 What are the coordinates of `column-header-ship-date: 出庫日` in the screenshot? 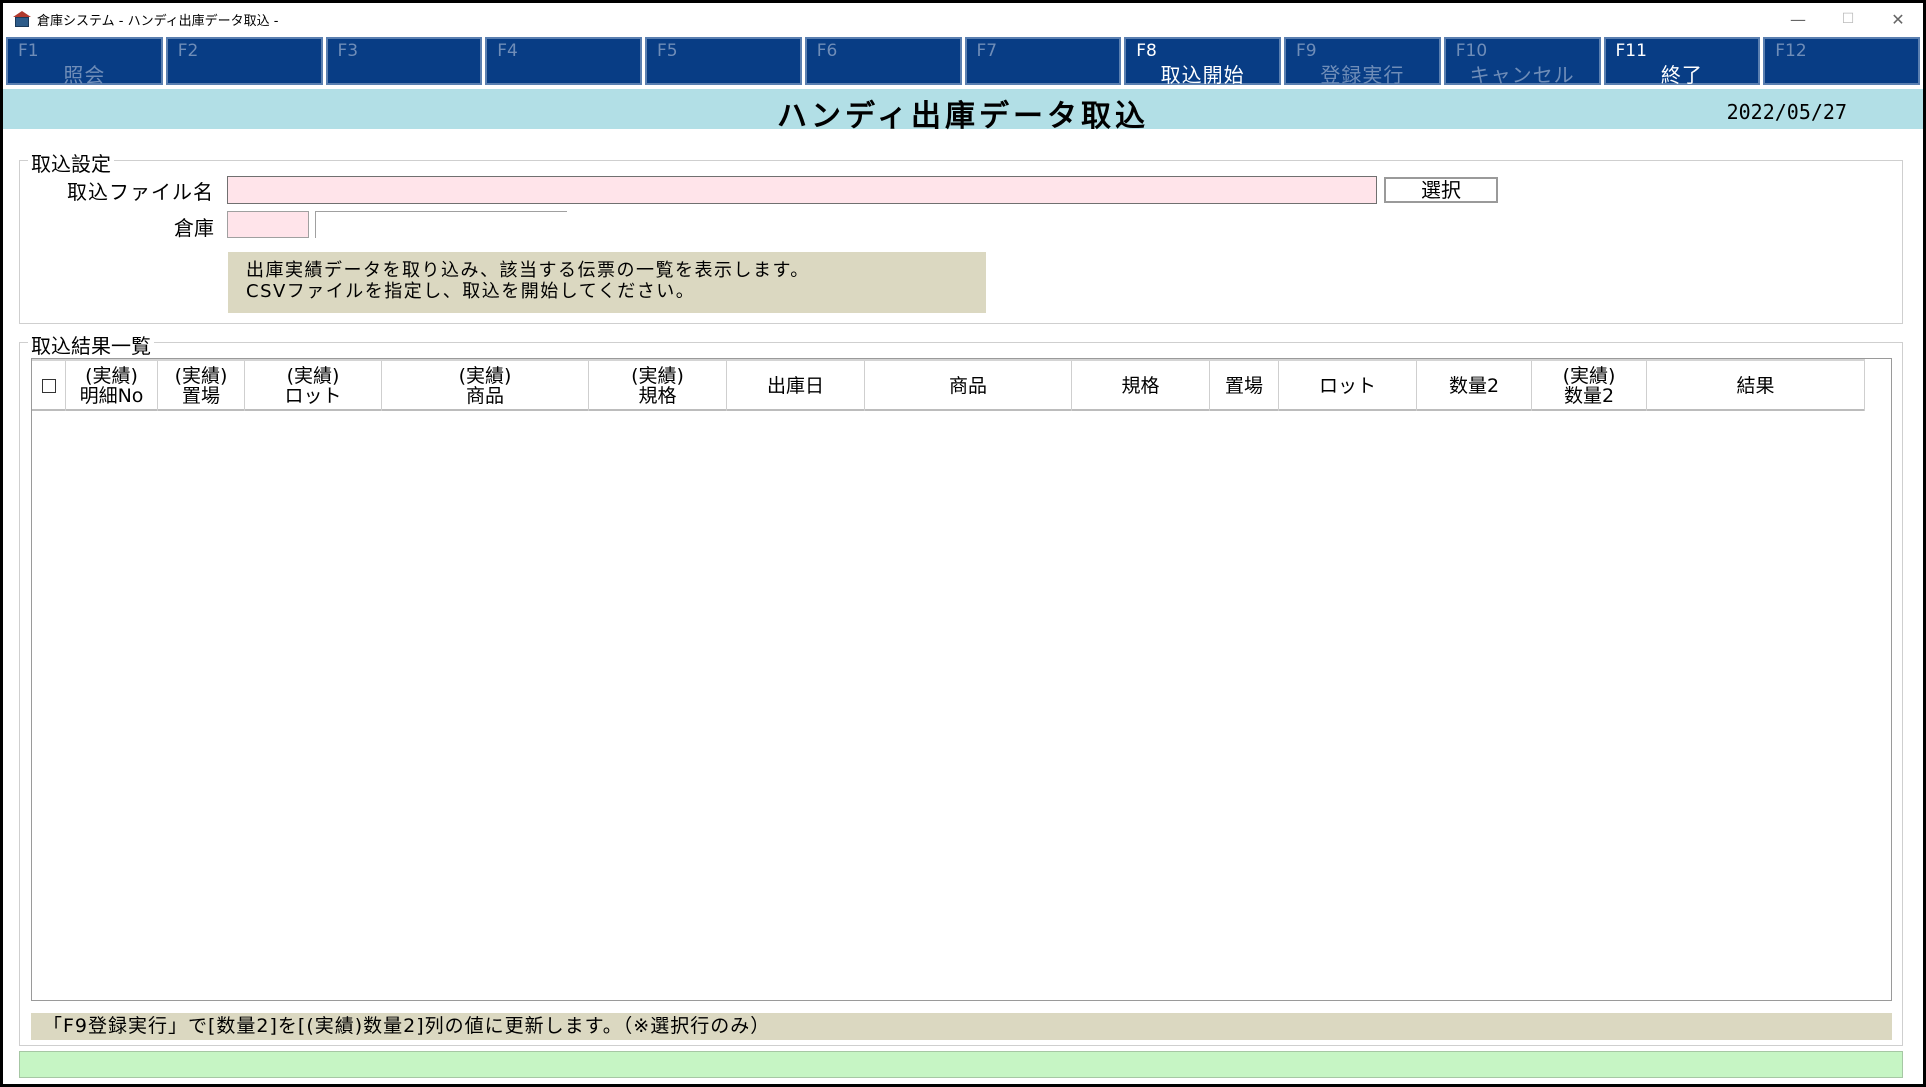 It's located at (796, 386).